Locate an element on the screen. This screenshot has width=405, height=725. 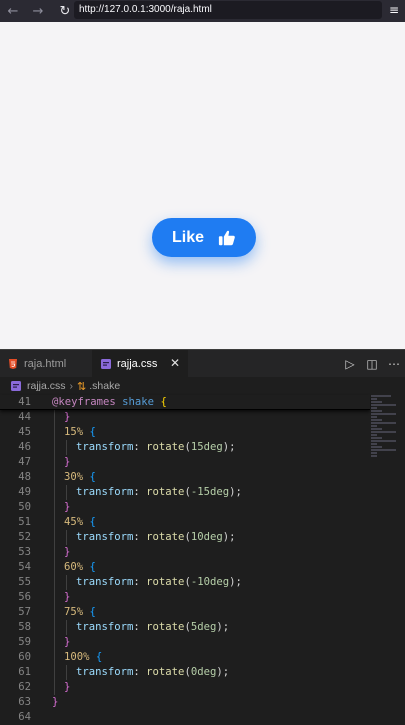
tab-label: rajja.css is located at coordinates (137, 364).